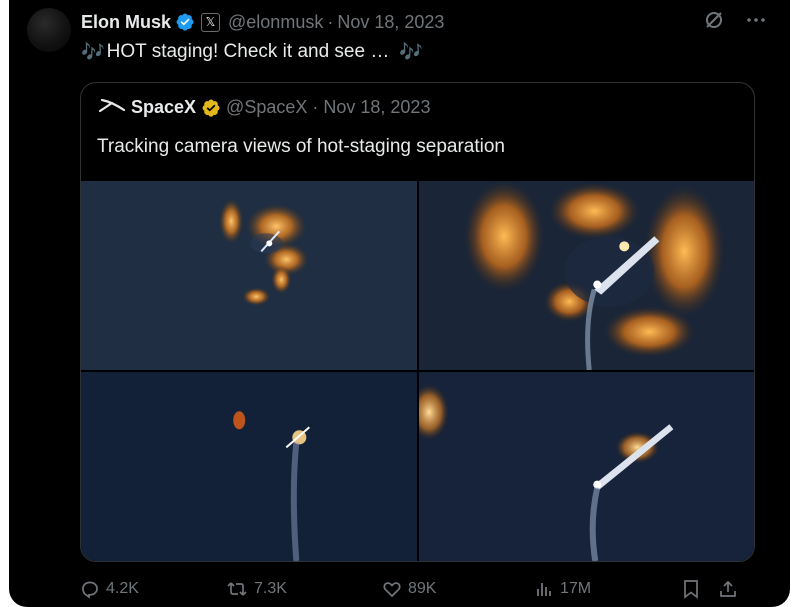 The height and width of the screenshot is (607, 800). What do you see at coordinates (376, 107) in the screenshot?
I see `quote-date: Nov 18, 2023` at bounding box center [376, 107].